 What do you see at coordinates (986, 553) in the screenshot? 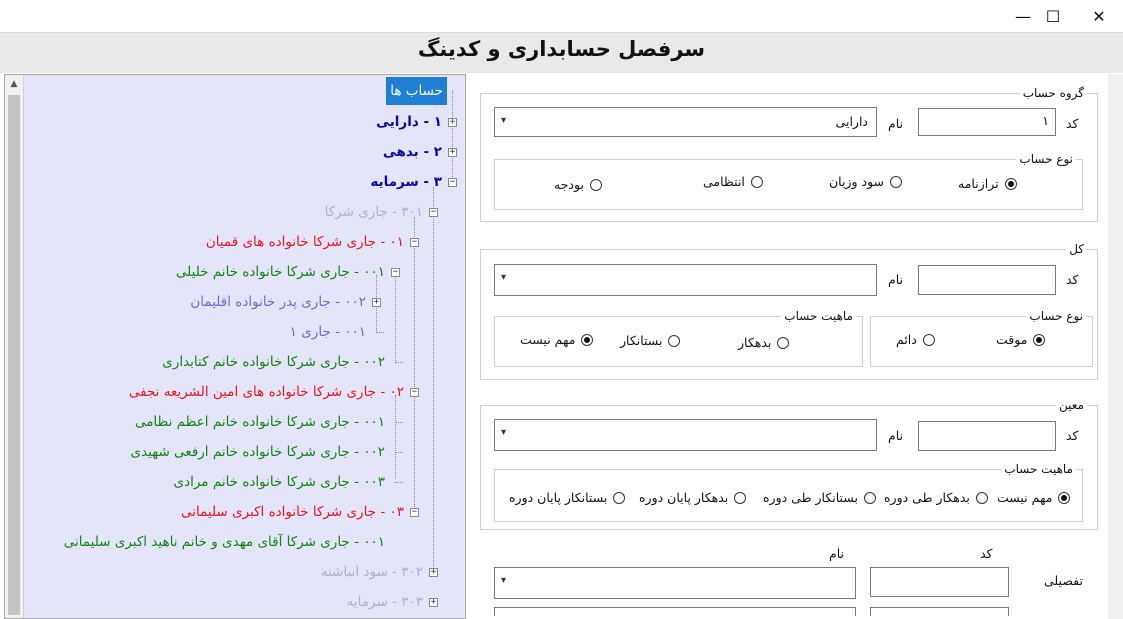
I see `tafsili-code-header: کد` at bounding box center [986, 553].